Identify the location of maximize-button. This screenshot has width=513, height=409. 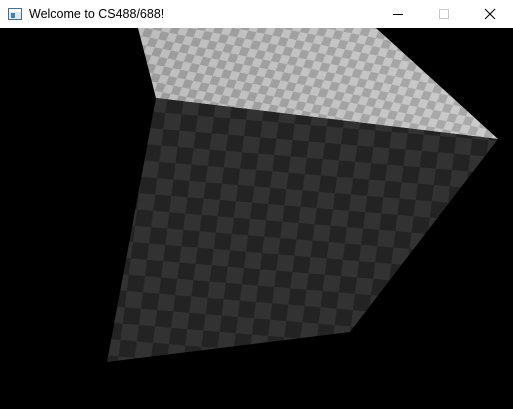
(444, 14).